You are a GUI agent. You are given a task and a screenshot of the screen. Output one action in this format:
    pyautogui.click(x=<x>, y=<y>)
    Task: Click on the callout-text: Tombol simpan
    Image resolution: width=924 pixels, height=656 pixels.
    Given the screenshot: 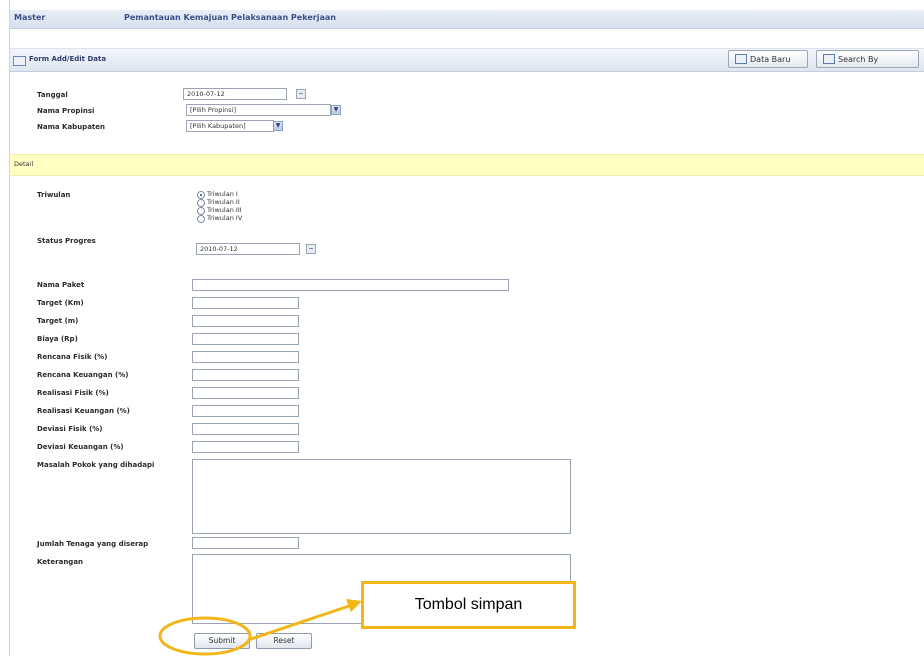 What is the action you would take?
    pyautogui.click(x=468, y=604)
    